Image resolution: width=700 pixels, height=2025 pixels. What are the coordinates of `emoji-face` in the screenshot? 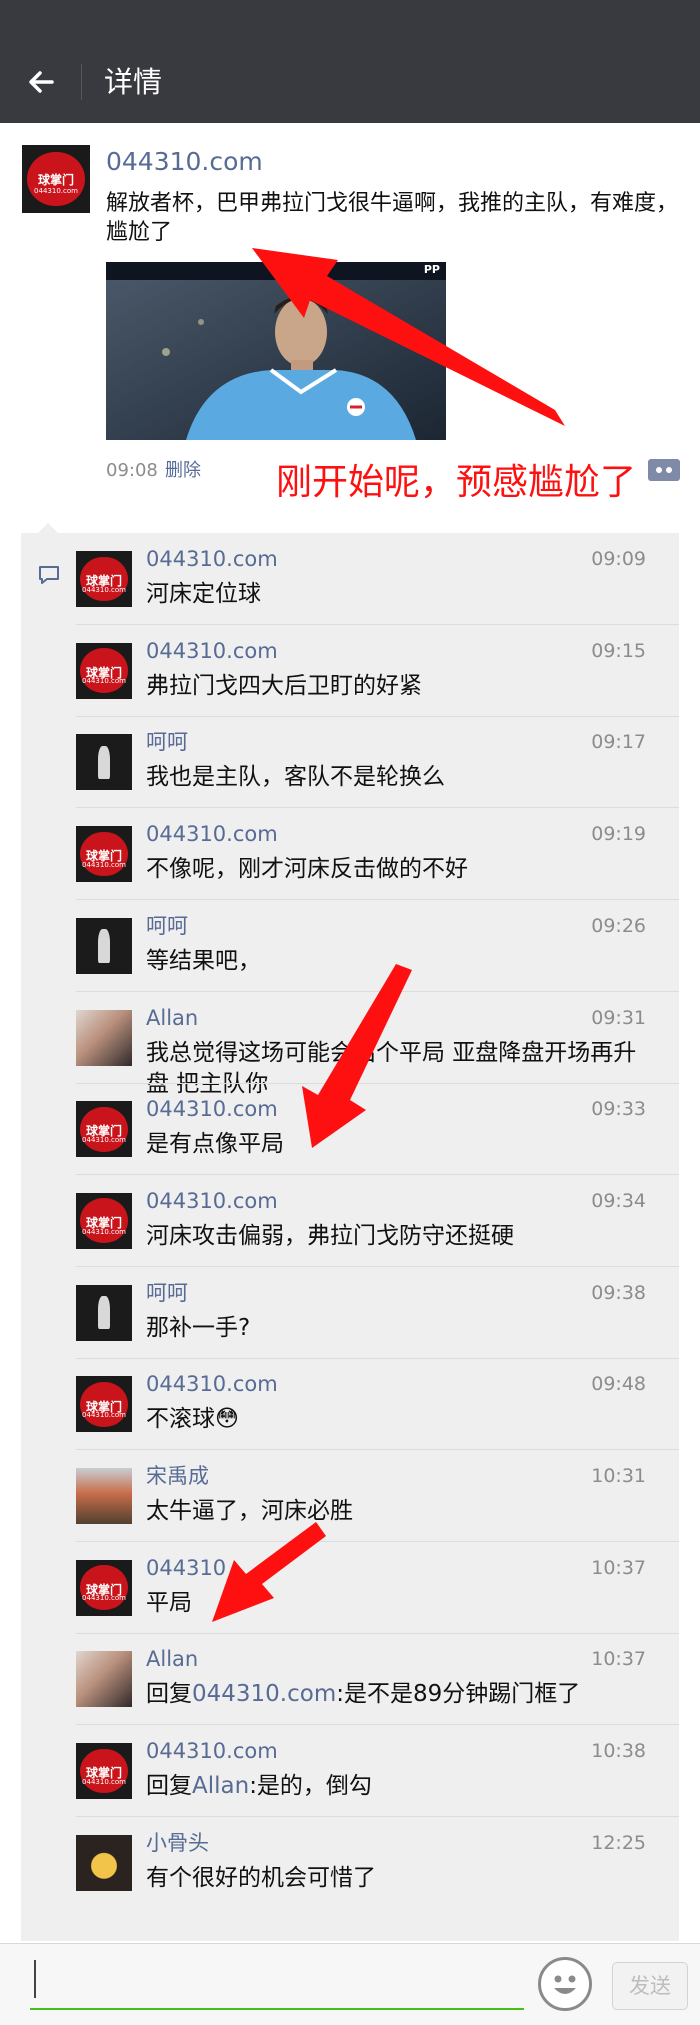 It's located at (565, 1984).